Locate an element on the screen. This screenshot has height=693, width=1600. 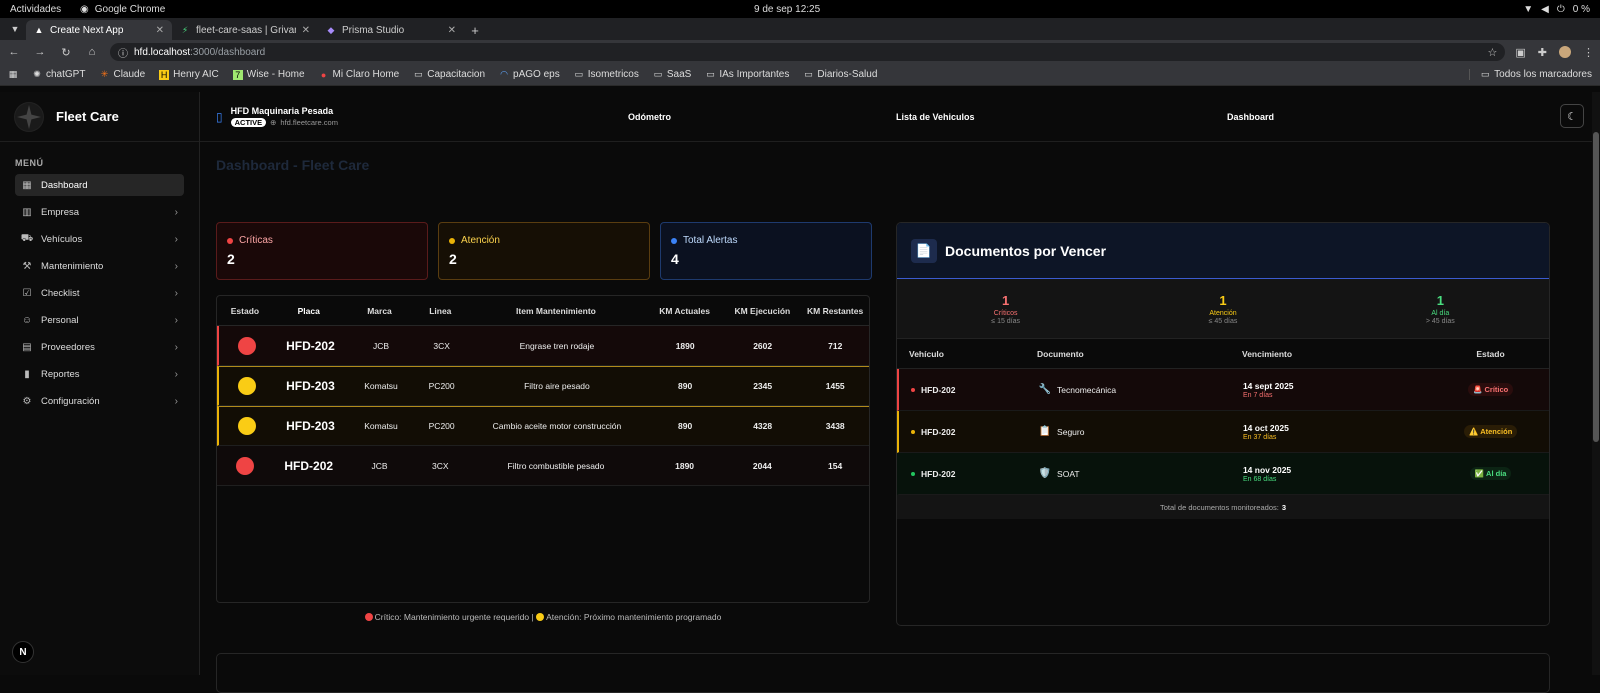
truck-icon: ⛟ is located at coordinates (27, 238).